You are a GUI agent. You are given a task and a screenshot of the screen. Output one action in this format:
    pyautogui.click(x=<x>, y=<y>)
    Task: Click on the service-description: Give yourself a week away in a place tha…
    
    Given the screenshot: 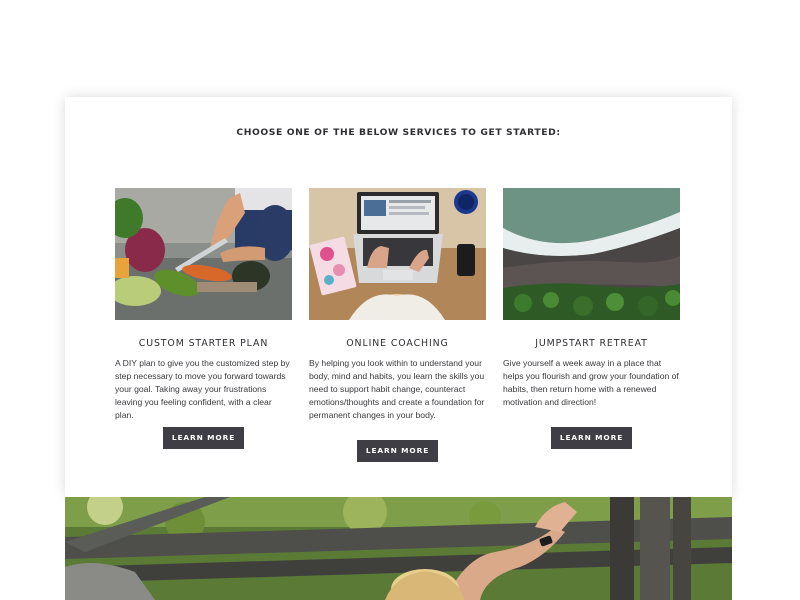 What is the action you would take?
    pyautogui.click(x=591, y=382)
    